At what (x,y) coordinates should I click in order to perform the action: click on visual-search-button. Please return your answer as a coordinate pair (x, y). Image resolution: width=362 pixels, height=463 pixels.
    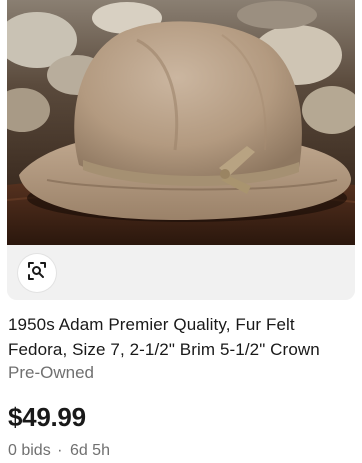
    Looking at the image, I should click on (37, 273).